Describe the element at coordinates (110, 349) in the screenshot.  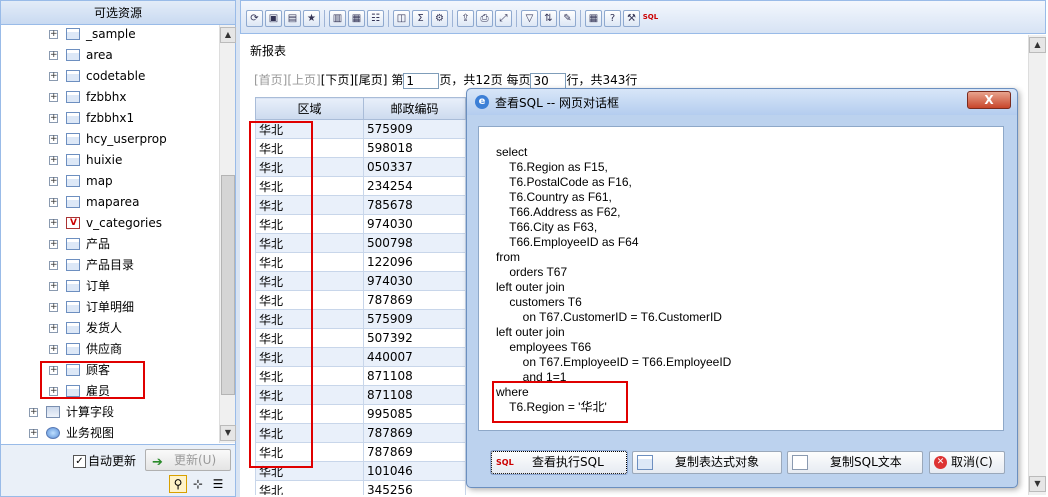
I see `tree-item: + 供应商` at that location.